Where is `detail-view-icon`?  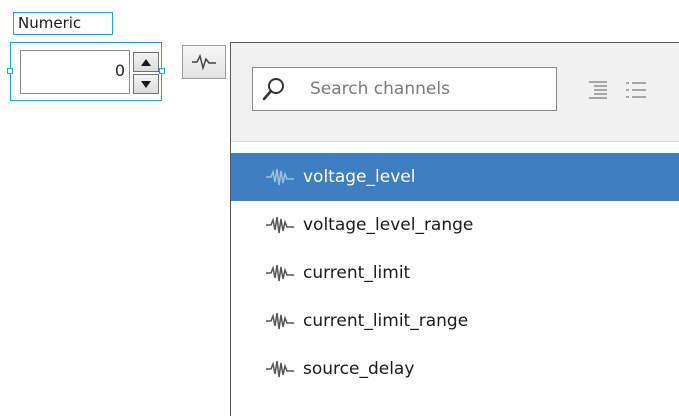
detail-view-icon is located at coordinates (636, 90).